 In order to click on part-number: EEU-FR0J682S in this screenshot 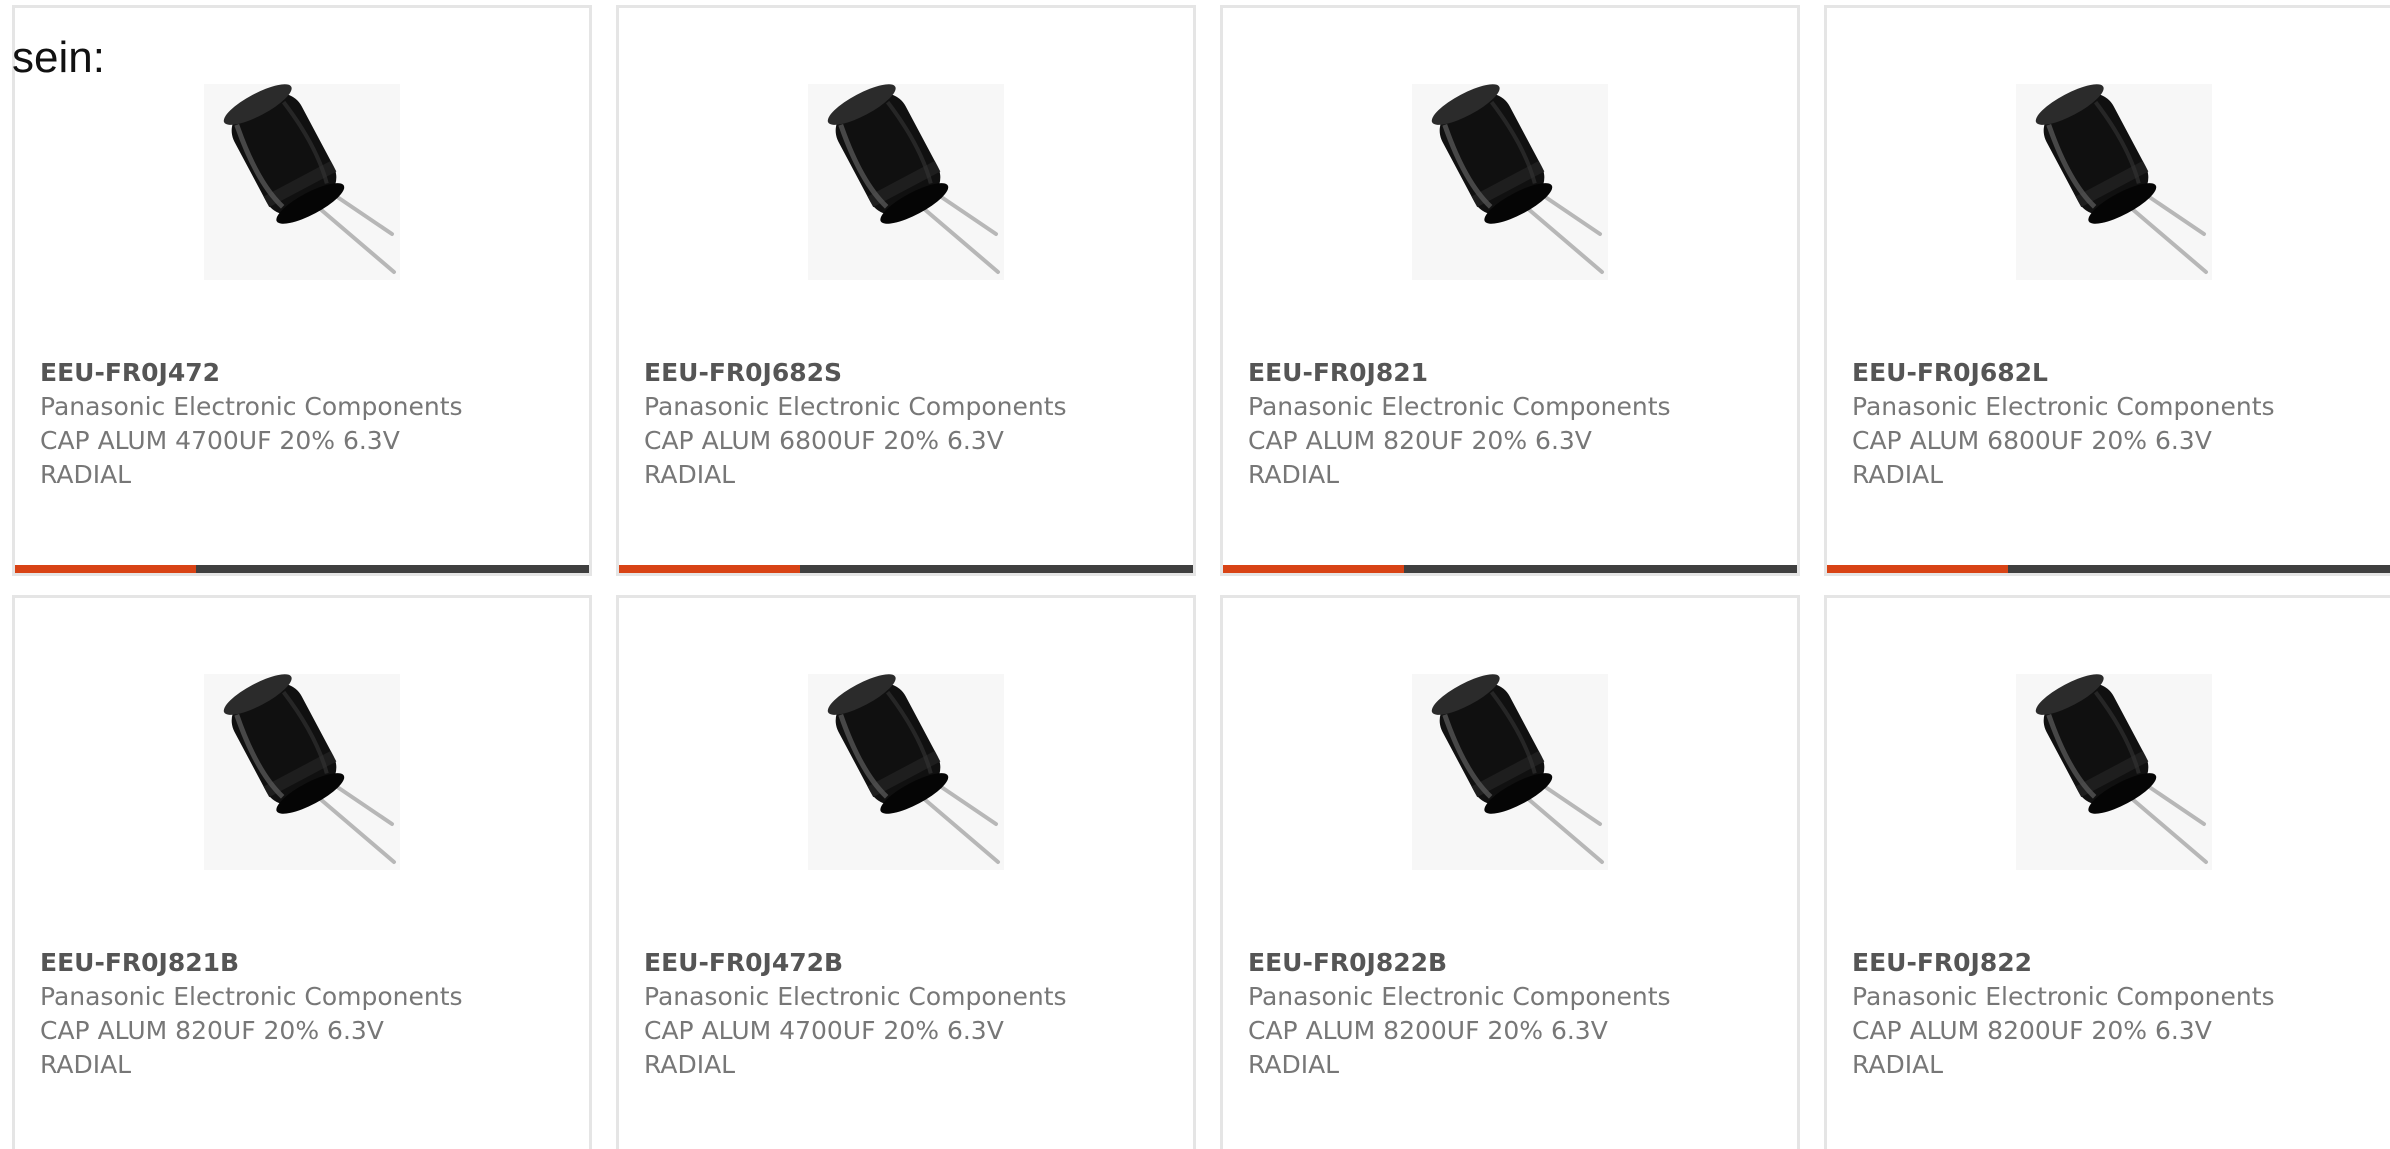, I will do `click(894, 373)`.